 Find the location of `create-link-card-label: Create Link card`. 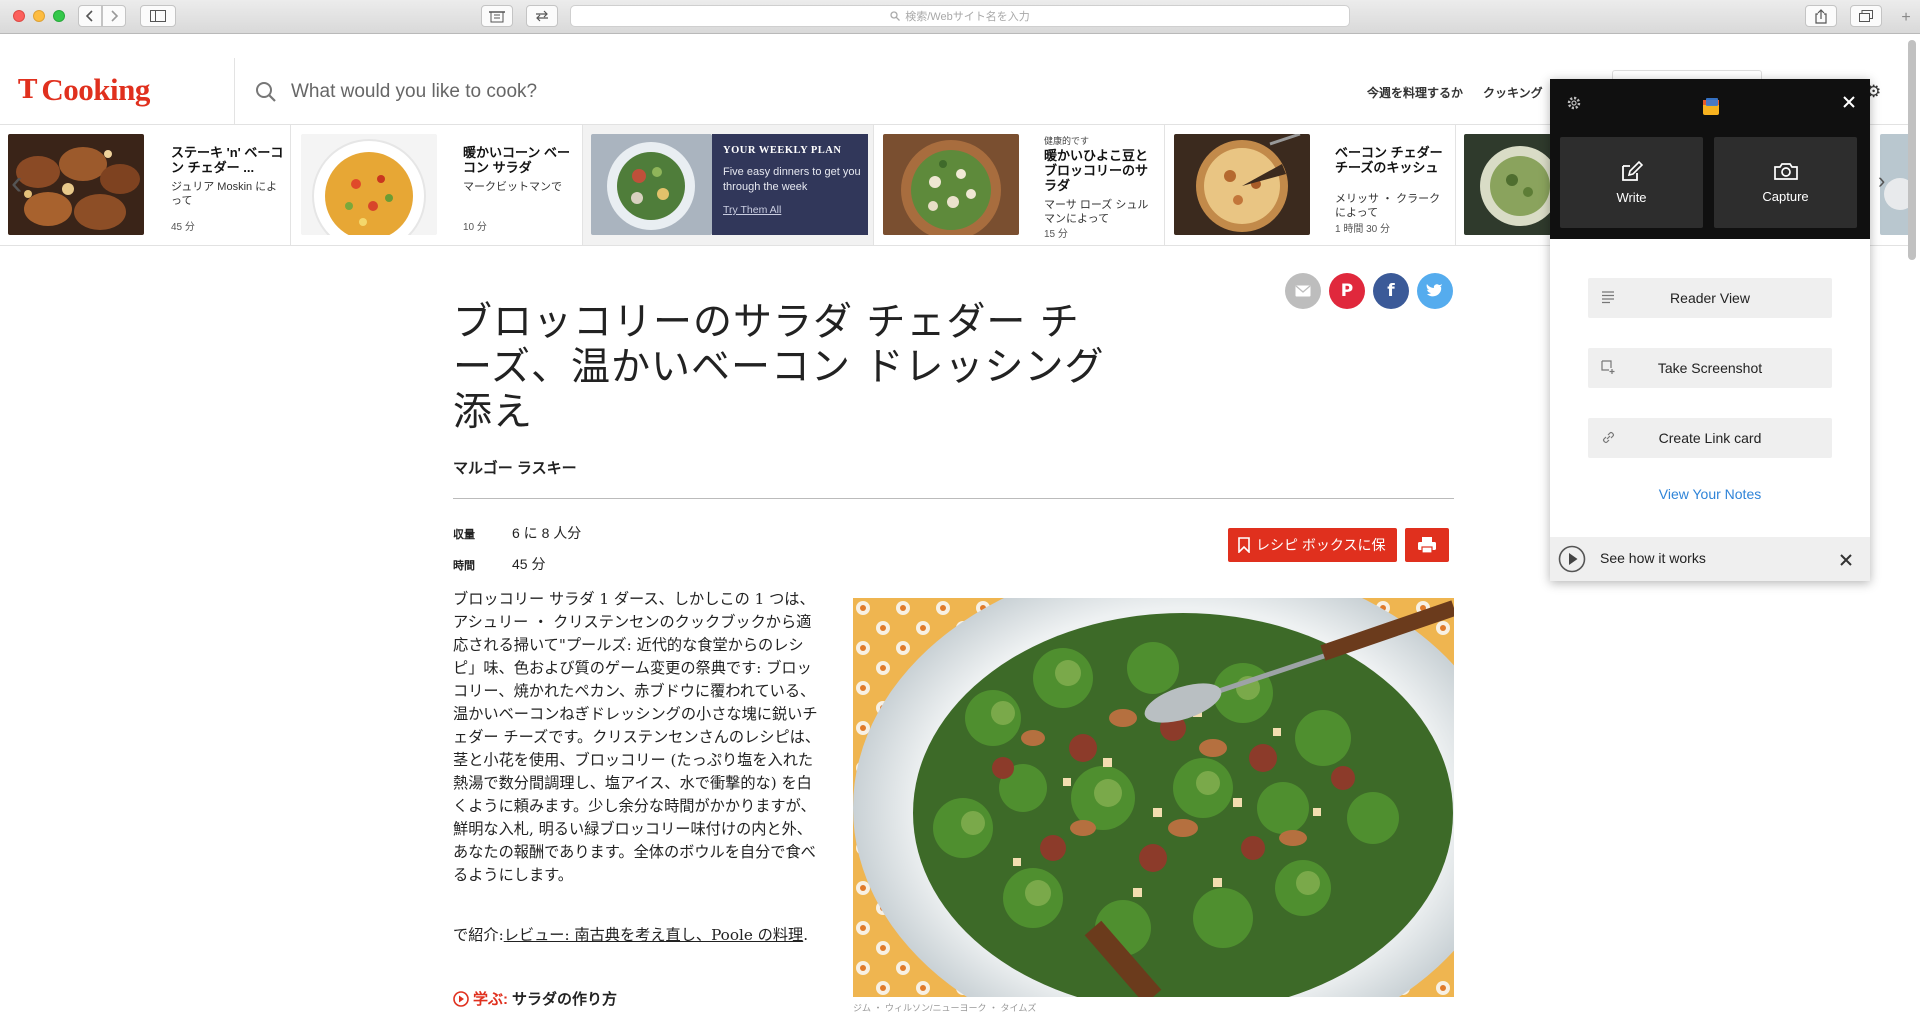

create-link-card-label: Create Link card is located at coordinates (1710, 438).